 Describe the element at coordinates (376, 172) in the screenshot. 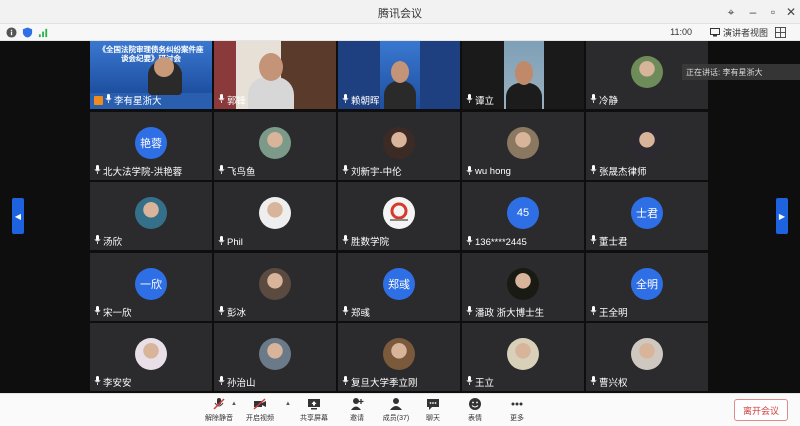

I see `participant-name: 刘新宇-中伦` at that location.